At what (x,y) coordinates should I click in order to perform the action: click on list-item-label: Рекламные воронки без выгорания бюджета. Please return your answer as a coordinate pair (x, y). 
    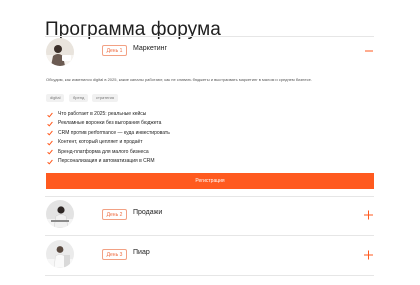
    Looking at the image, I should click on (110, 123).